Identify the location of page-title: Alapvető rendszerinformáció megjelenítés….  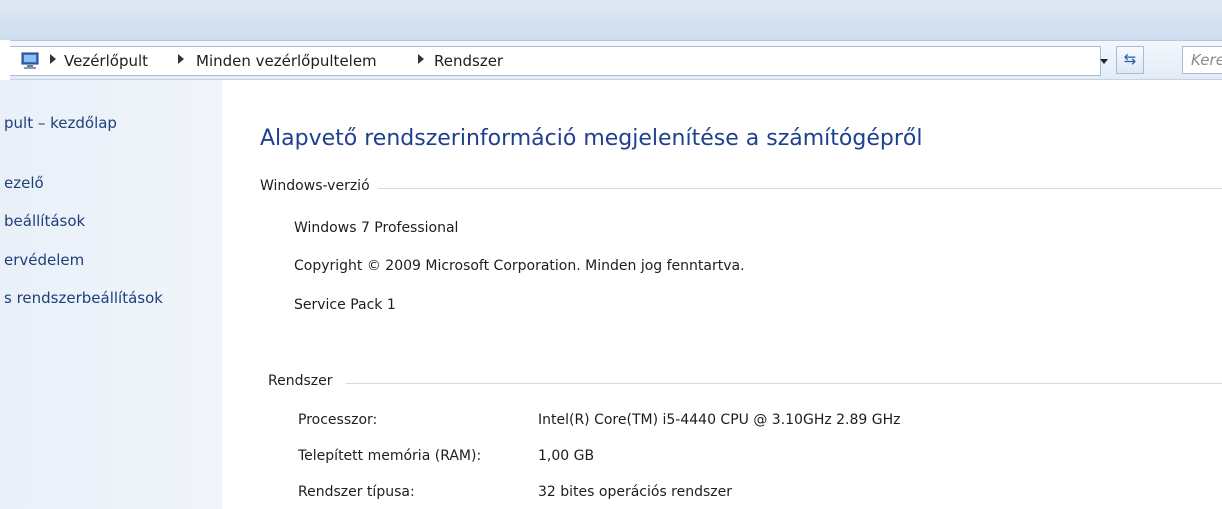
(591, 138).